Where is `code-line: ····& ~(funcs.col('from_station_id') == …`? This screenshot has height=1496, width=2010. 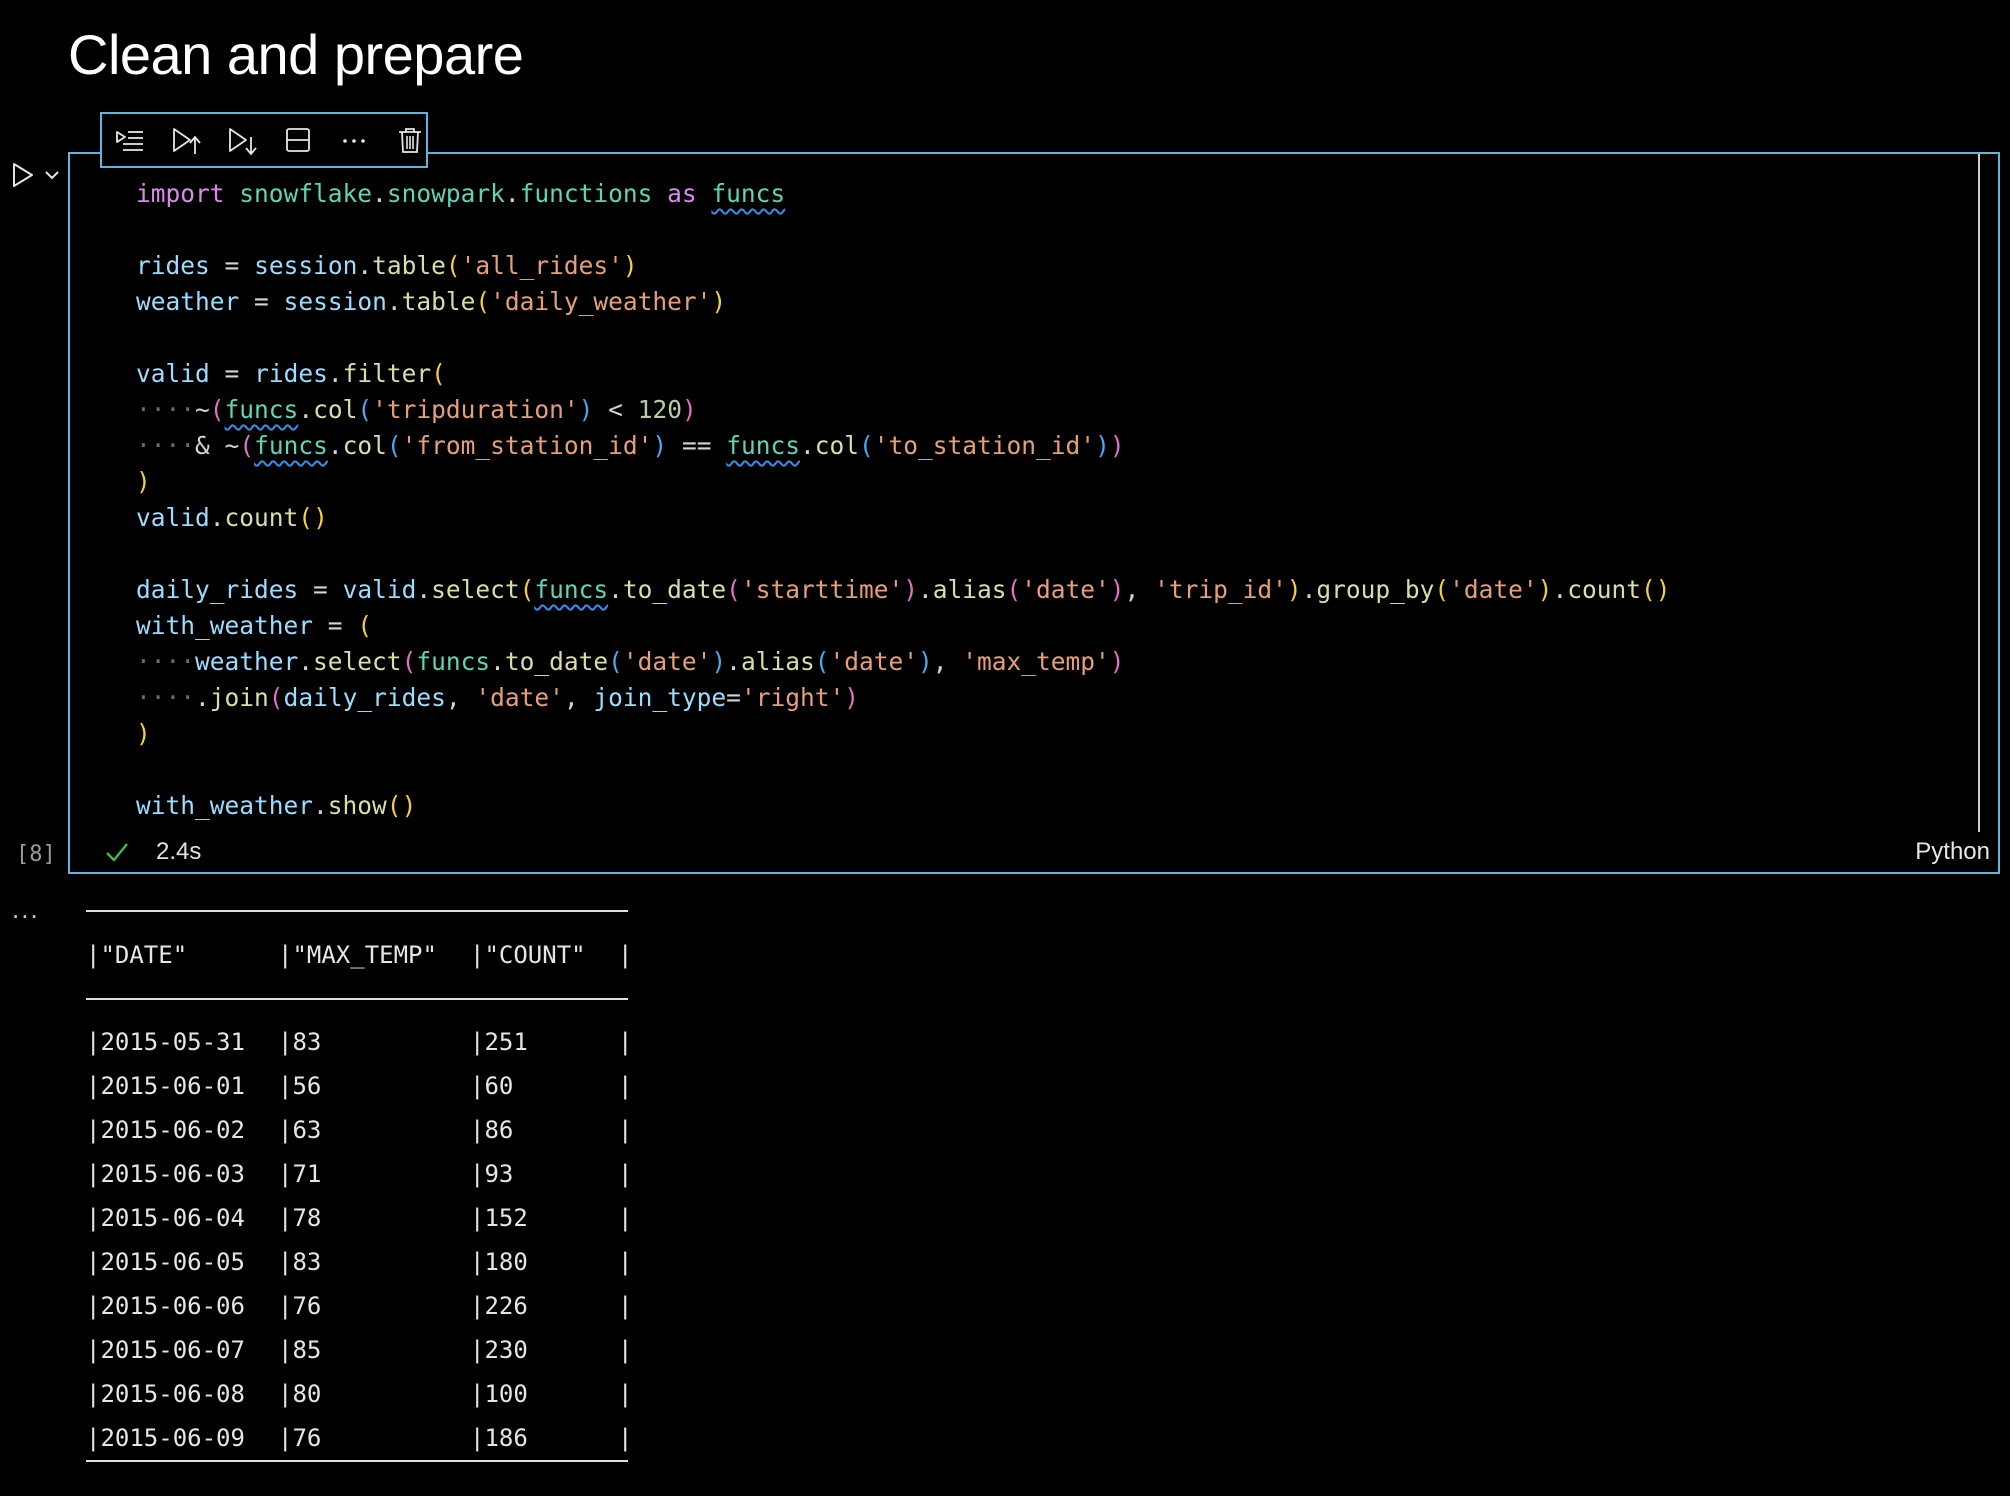
code-line: ····& ~(funcs.col('from_station_id') == … is located at coordinates (630, 445).